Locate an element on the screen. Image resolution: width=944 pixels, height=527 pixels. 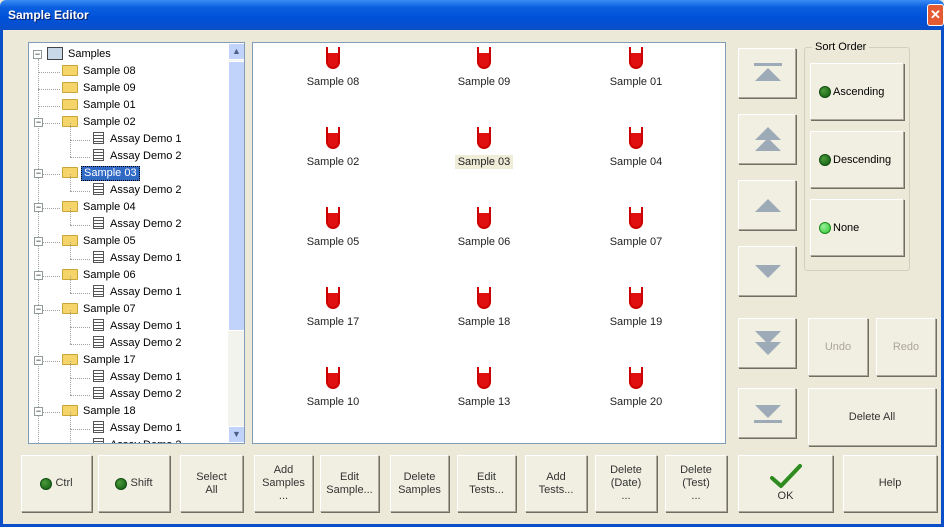
sample-item: Sample 18 is located at coordinates (484, 308).